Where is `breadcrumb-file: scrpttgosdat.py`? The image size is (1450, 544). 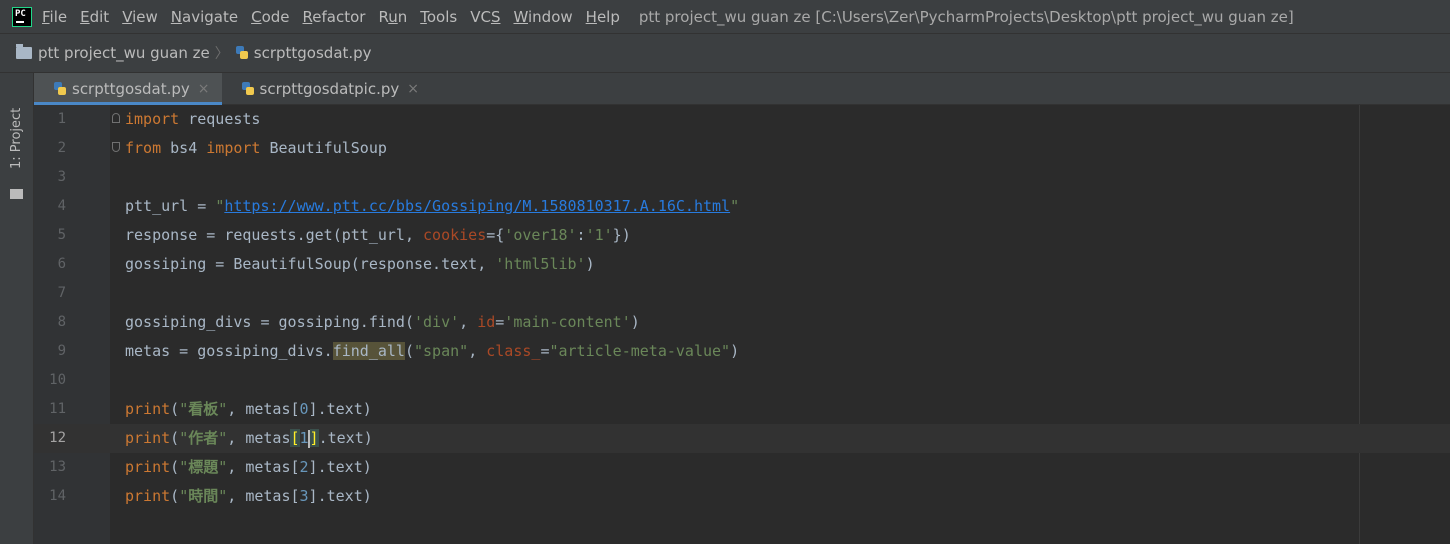
breadcrumb-file: scrpttgosdat.py is located at coordinates (313, 53).